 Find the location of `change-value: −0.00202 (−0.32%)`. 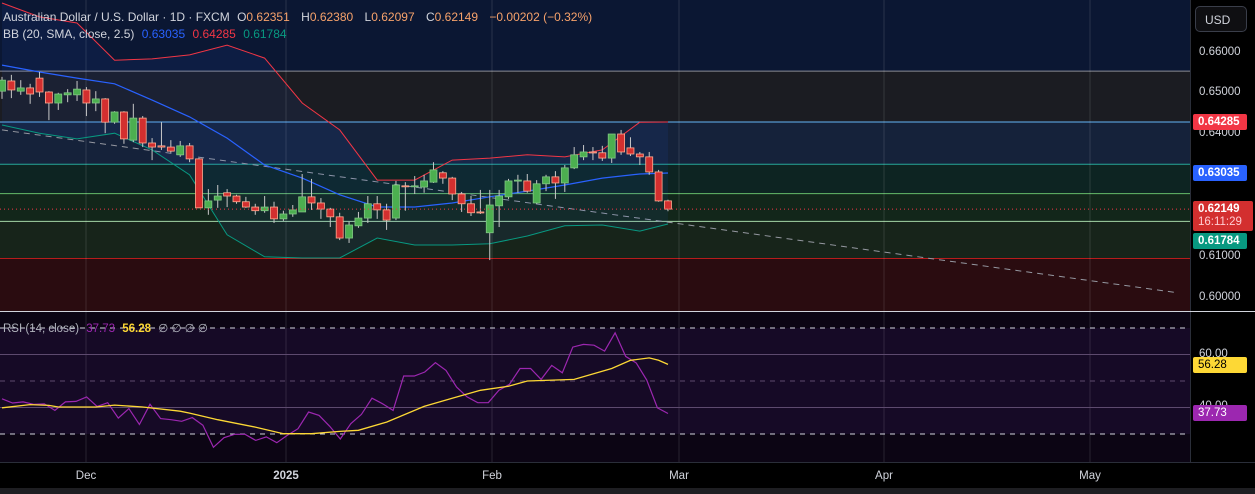

change-value: −0.00202 (−0.32%) is located at coordinates (541, 17).